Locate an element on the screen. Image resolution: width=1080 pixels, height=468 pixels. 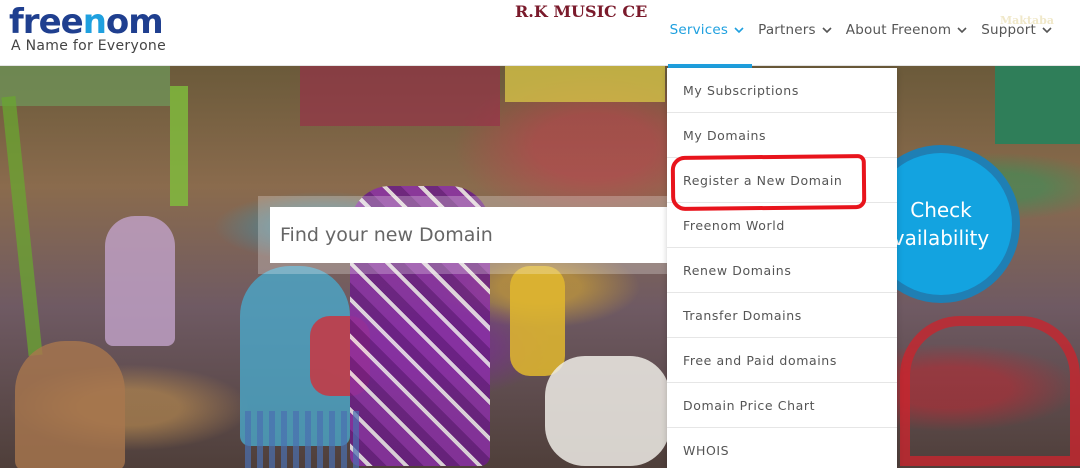
child-figure is located at coordinates (70, 404).